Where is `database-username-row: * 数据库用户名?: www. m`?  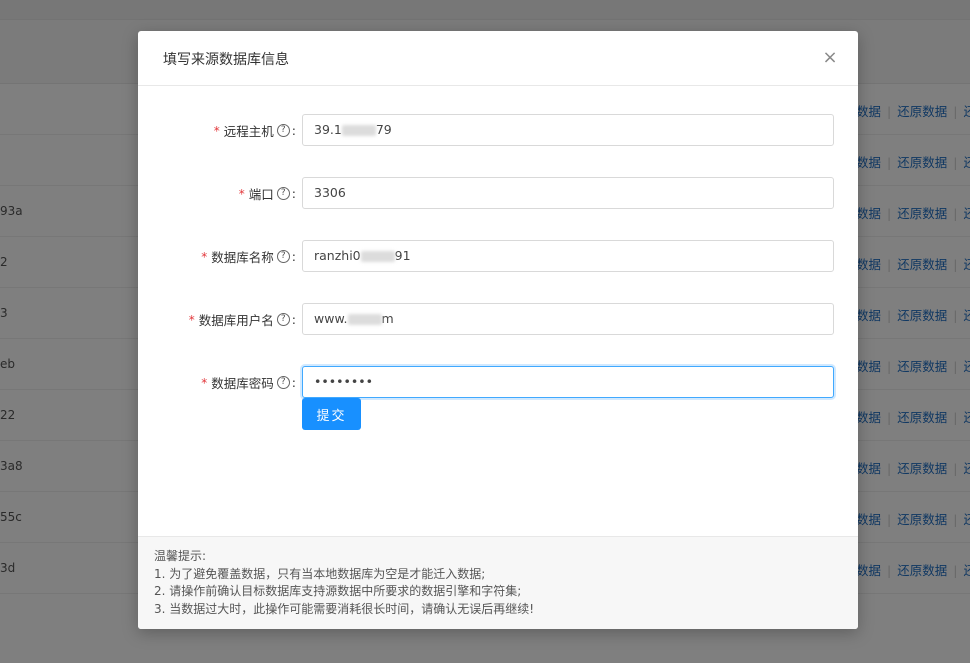 database-username-row: * 数据库用户名?: www. m is located at coordinates (498, 319).